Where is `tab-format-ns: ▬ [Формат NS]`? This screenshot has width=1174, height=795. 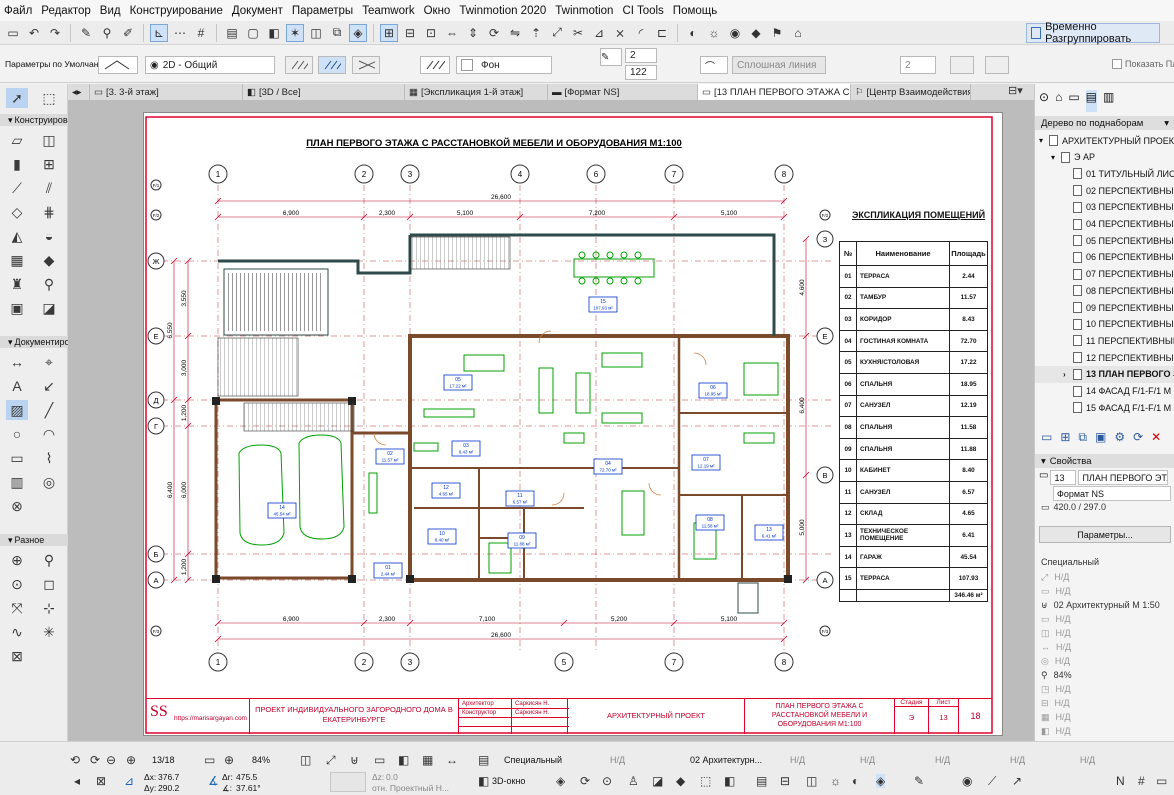 tab-format-ns: ▬ [Формат NS] is located at coordinates (623, 92).